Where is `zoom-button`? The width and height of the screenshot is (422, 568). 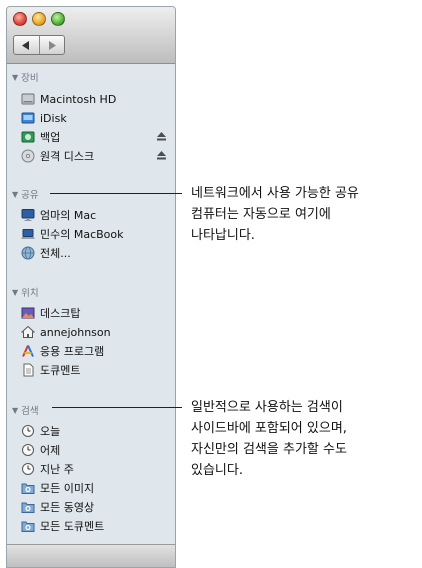
zoom-button is located at coordinates (58, 19).